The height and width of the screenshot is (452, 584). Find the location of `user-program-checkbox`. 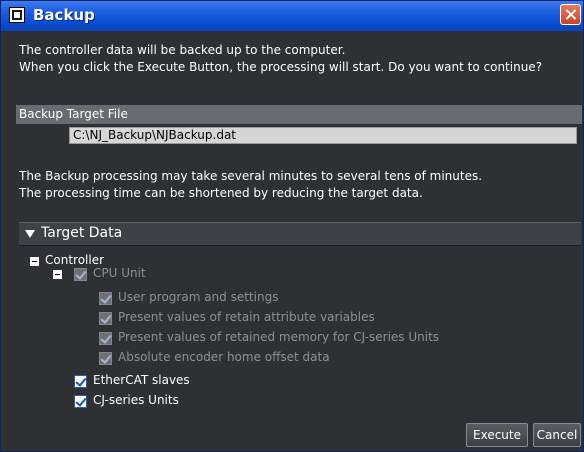

user-program-checkbox is located at coordinates (105, 298).